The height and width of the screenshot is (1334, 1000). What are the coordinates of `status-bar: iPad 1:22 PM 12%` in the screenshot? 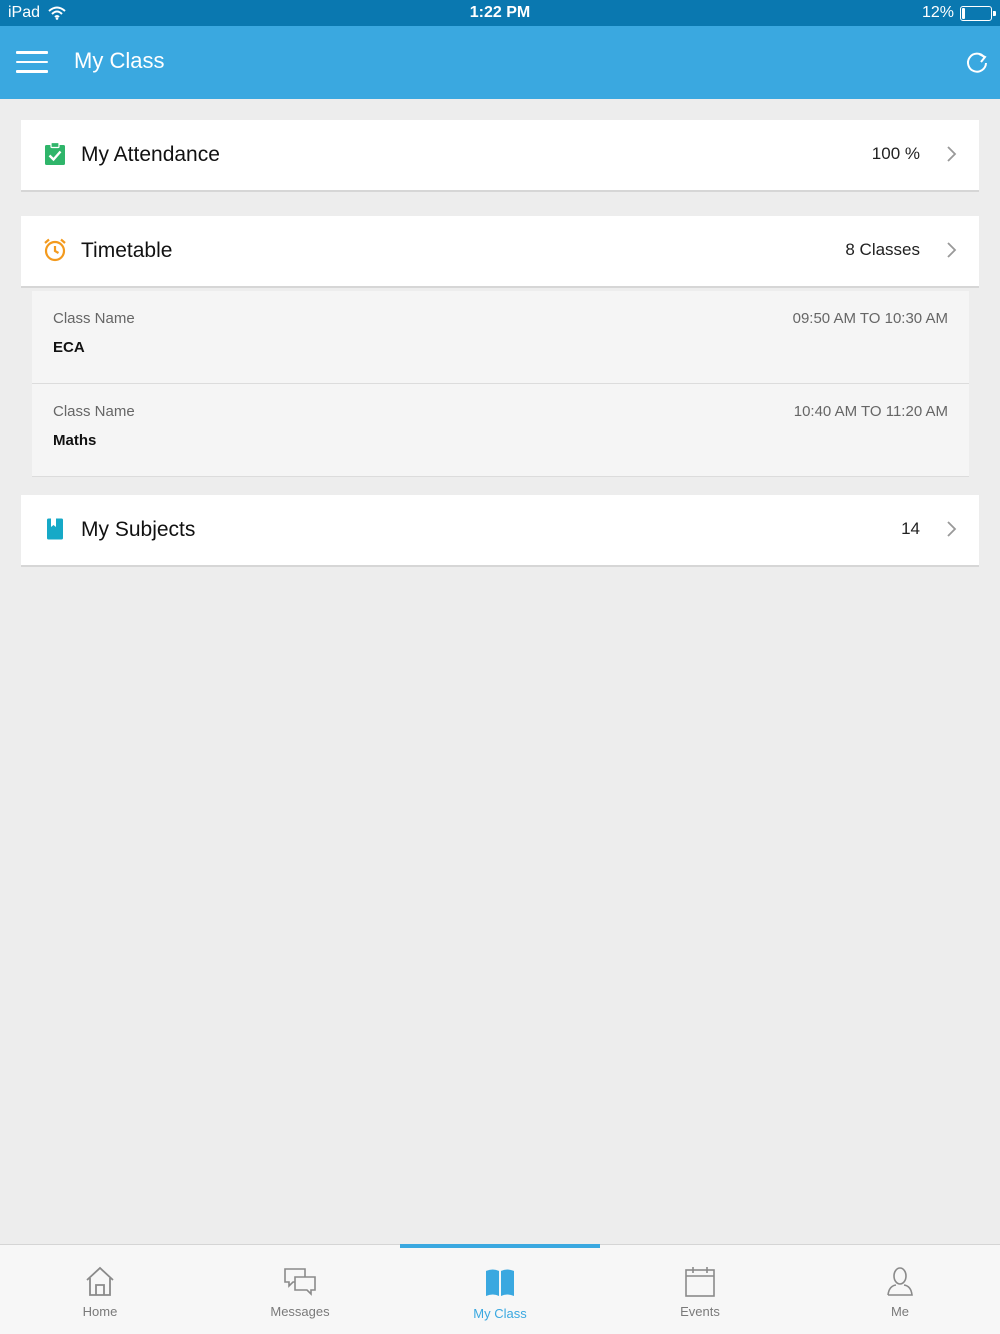 It's located at (500, 13).